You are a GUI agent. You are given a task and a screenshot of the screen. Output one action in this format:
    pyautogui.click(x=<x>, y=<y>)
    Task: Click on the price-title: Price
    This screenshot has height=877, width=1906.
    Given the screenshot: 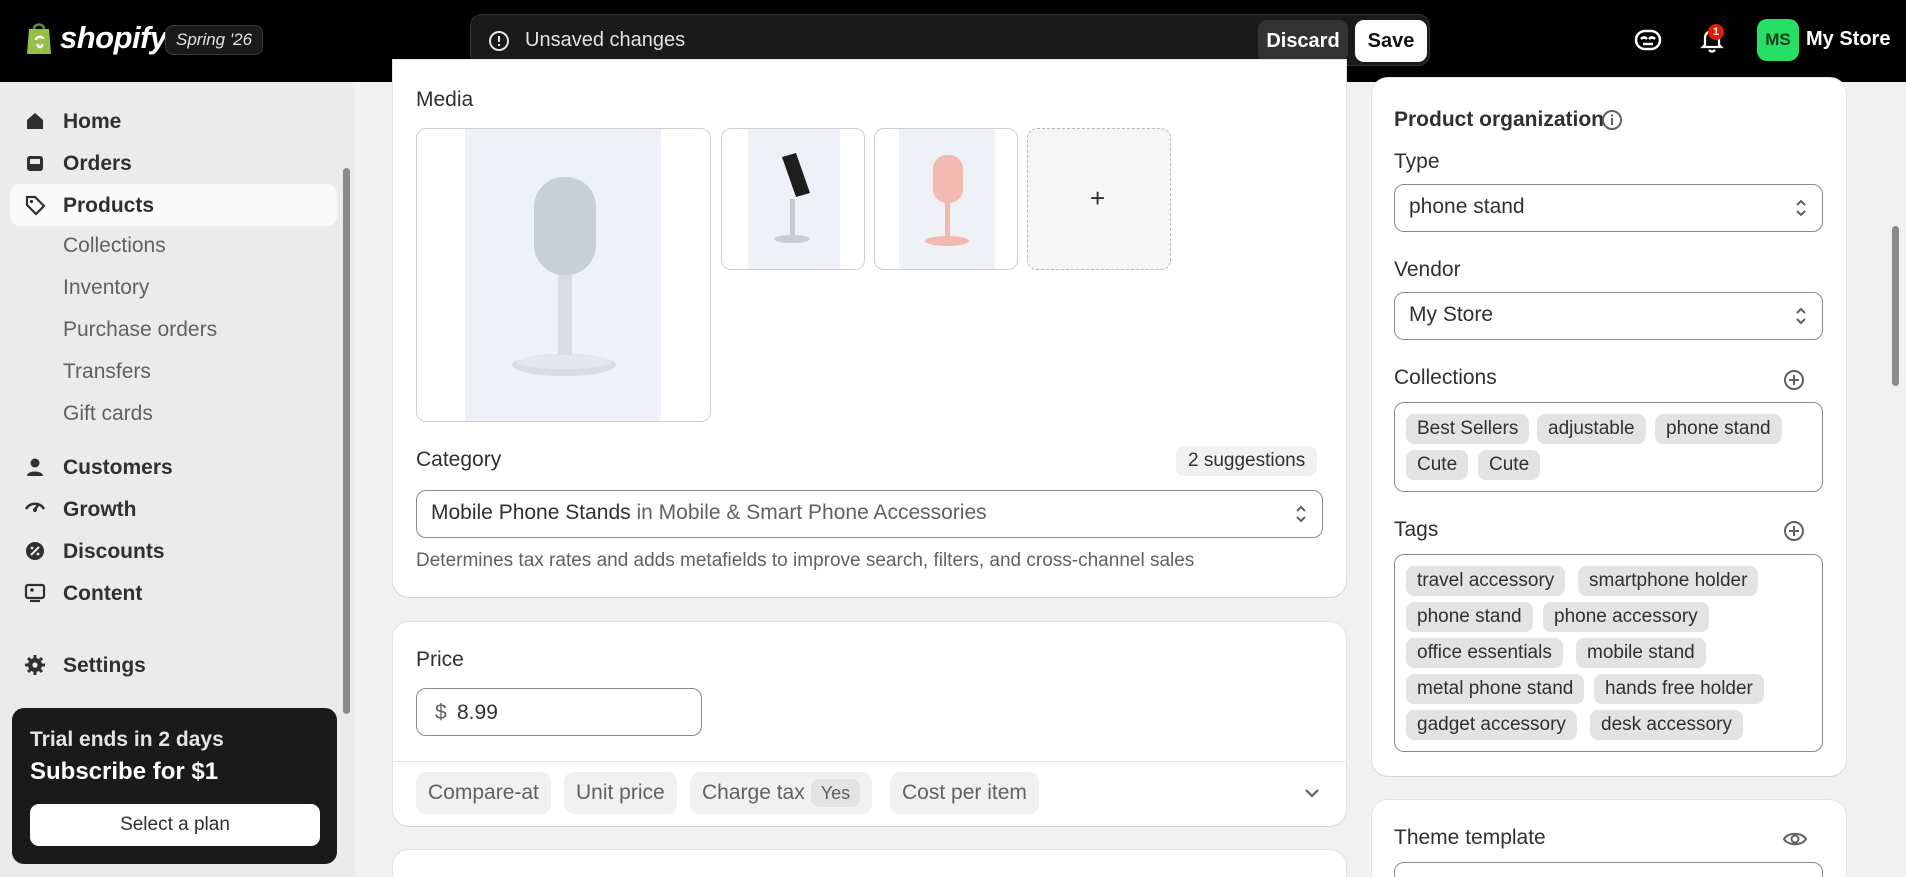 What is the action you would take?
    pyautogui.click(x=440, y=659)
    